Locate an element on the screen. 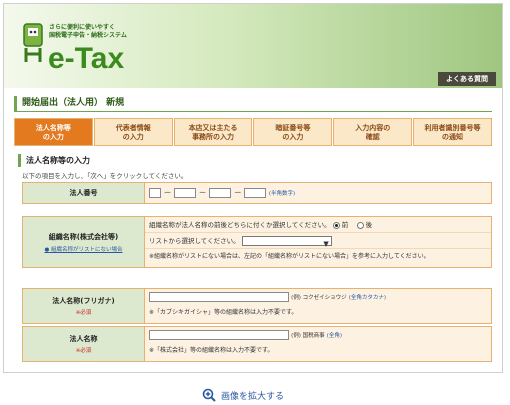  org-position-question: 組織名称が法人名称の前後どちらに付くか選択してください。 is located at coordinates (240, 225).